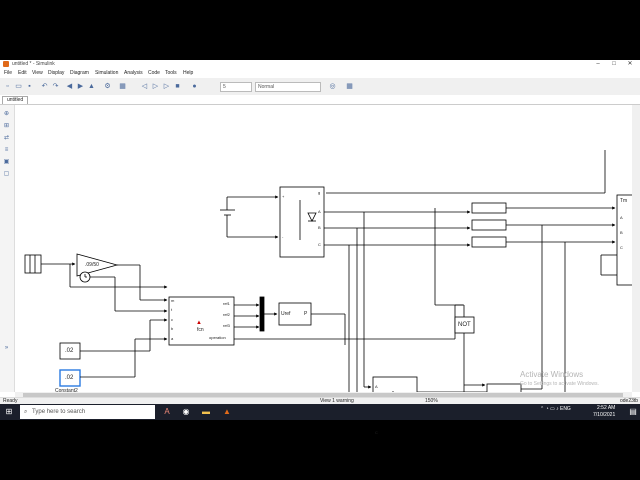  What do you see at coordinates (107, 86) in the screenshot?
I see `settings-icon: ⚙` at bounding box center [107, 86].